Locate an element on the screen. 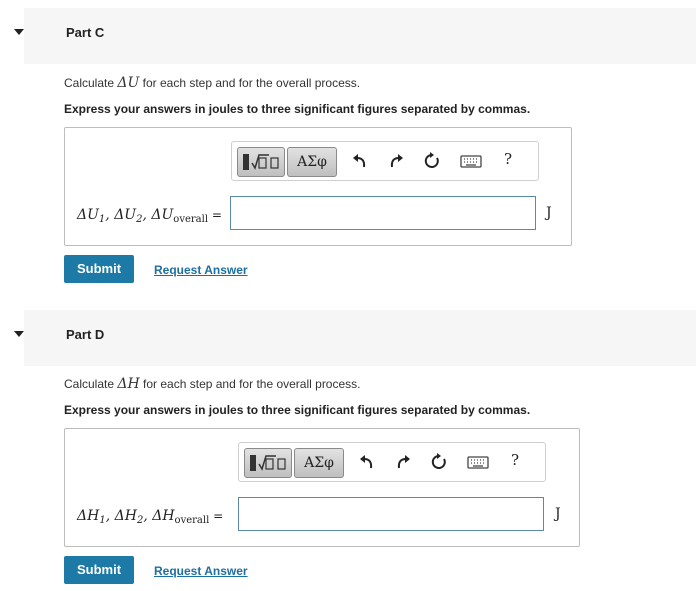 This screenshot has width=696, height=591. prompt-math: ΔH is located at coordinates (128, 384).